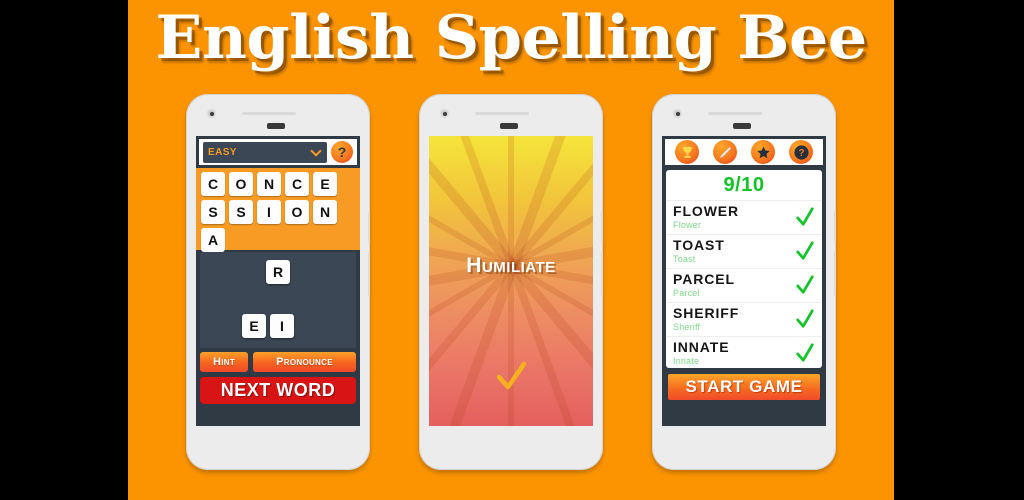 The image size is (1024, 500). What do you see at coordinates (744, 387) in the screenshot?
I see `start-game-button: START GAME` at bounding box center [744, 387].